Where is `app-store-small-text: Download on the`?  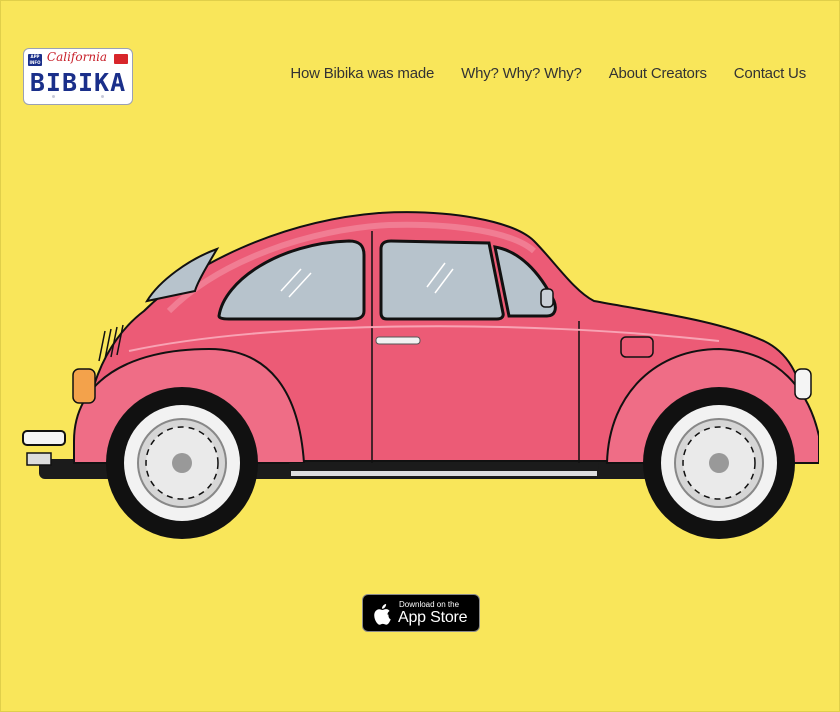 app-store-small-text: Download on the is located at coordinates (429, 604).